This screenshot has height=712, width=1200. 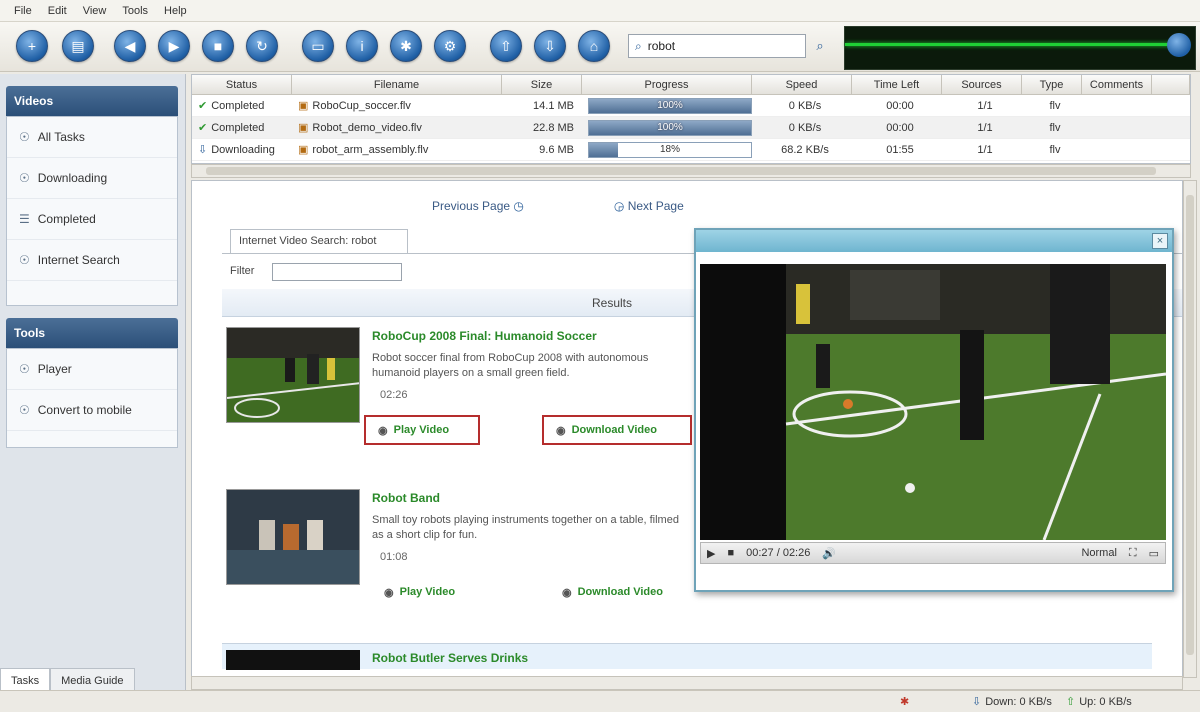 What do you see at coordinates (92, 101) in the screenshot?
I see `videos-panel-title: Videos` at bounding box center [92, 101].